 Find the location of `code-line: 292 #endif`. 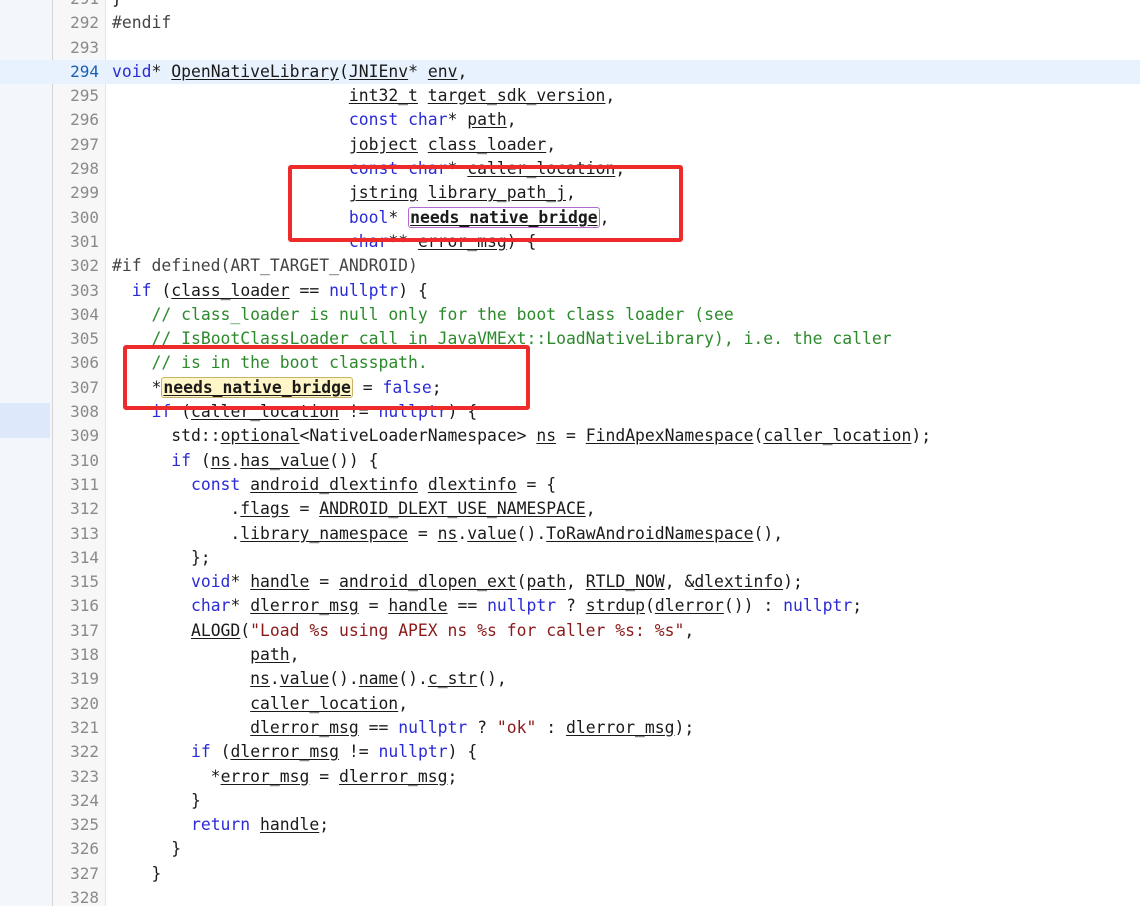

code-line: 292 #endif is located at coordinates (570, 23).